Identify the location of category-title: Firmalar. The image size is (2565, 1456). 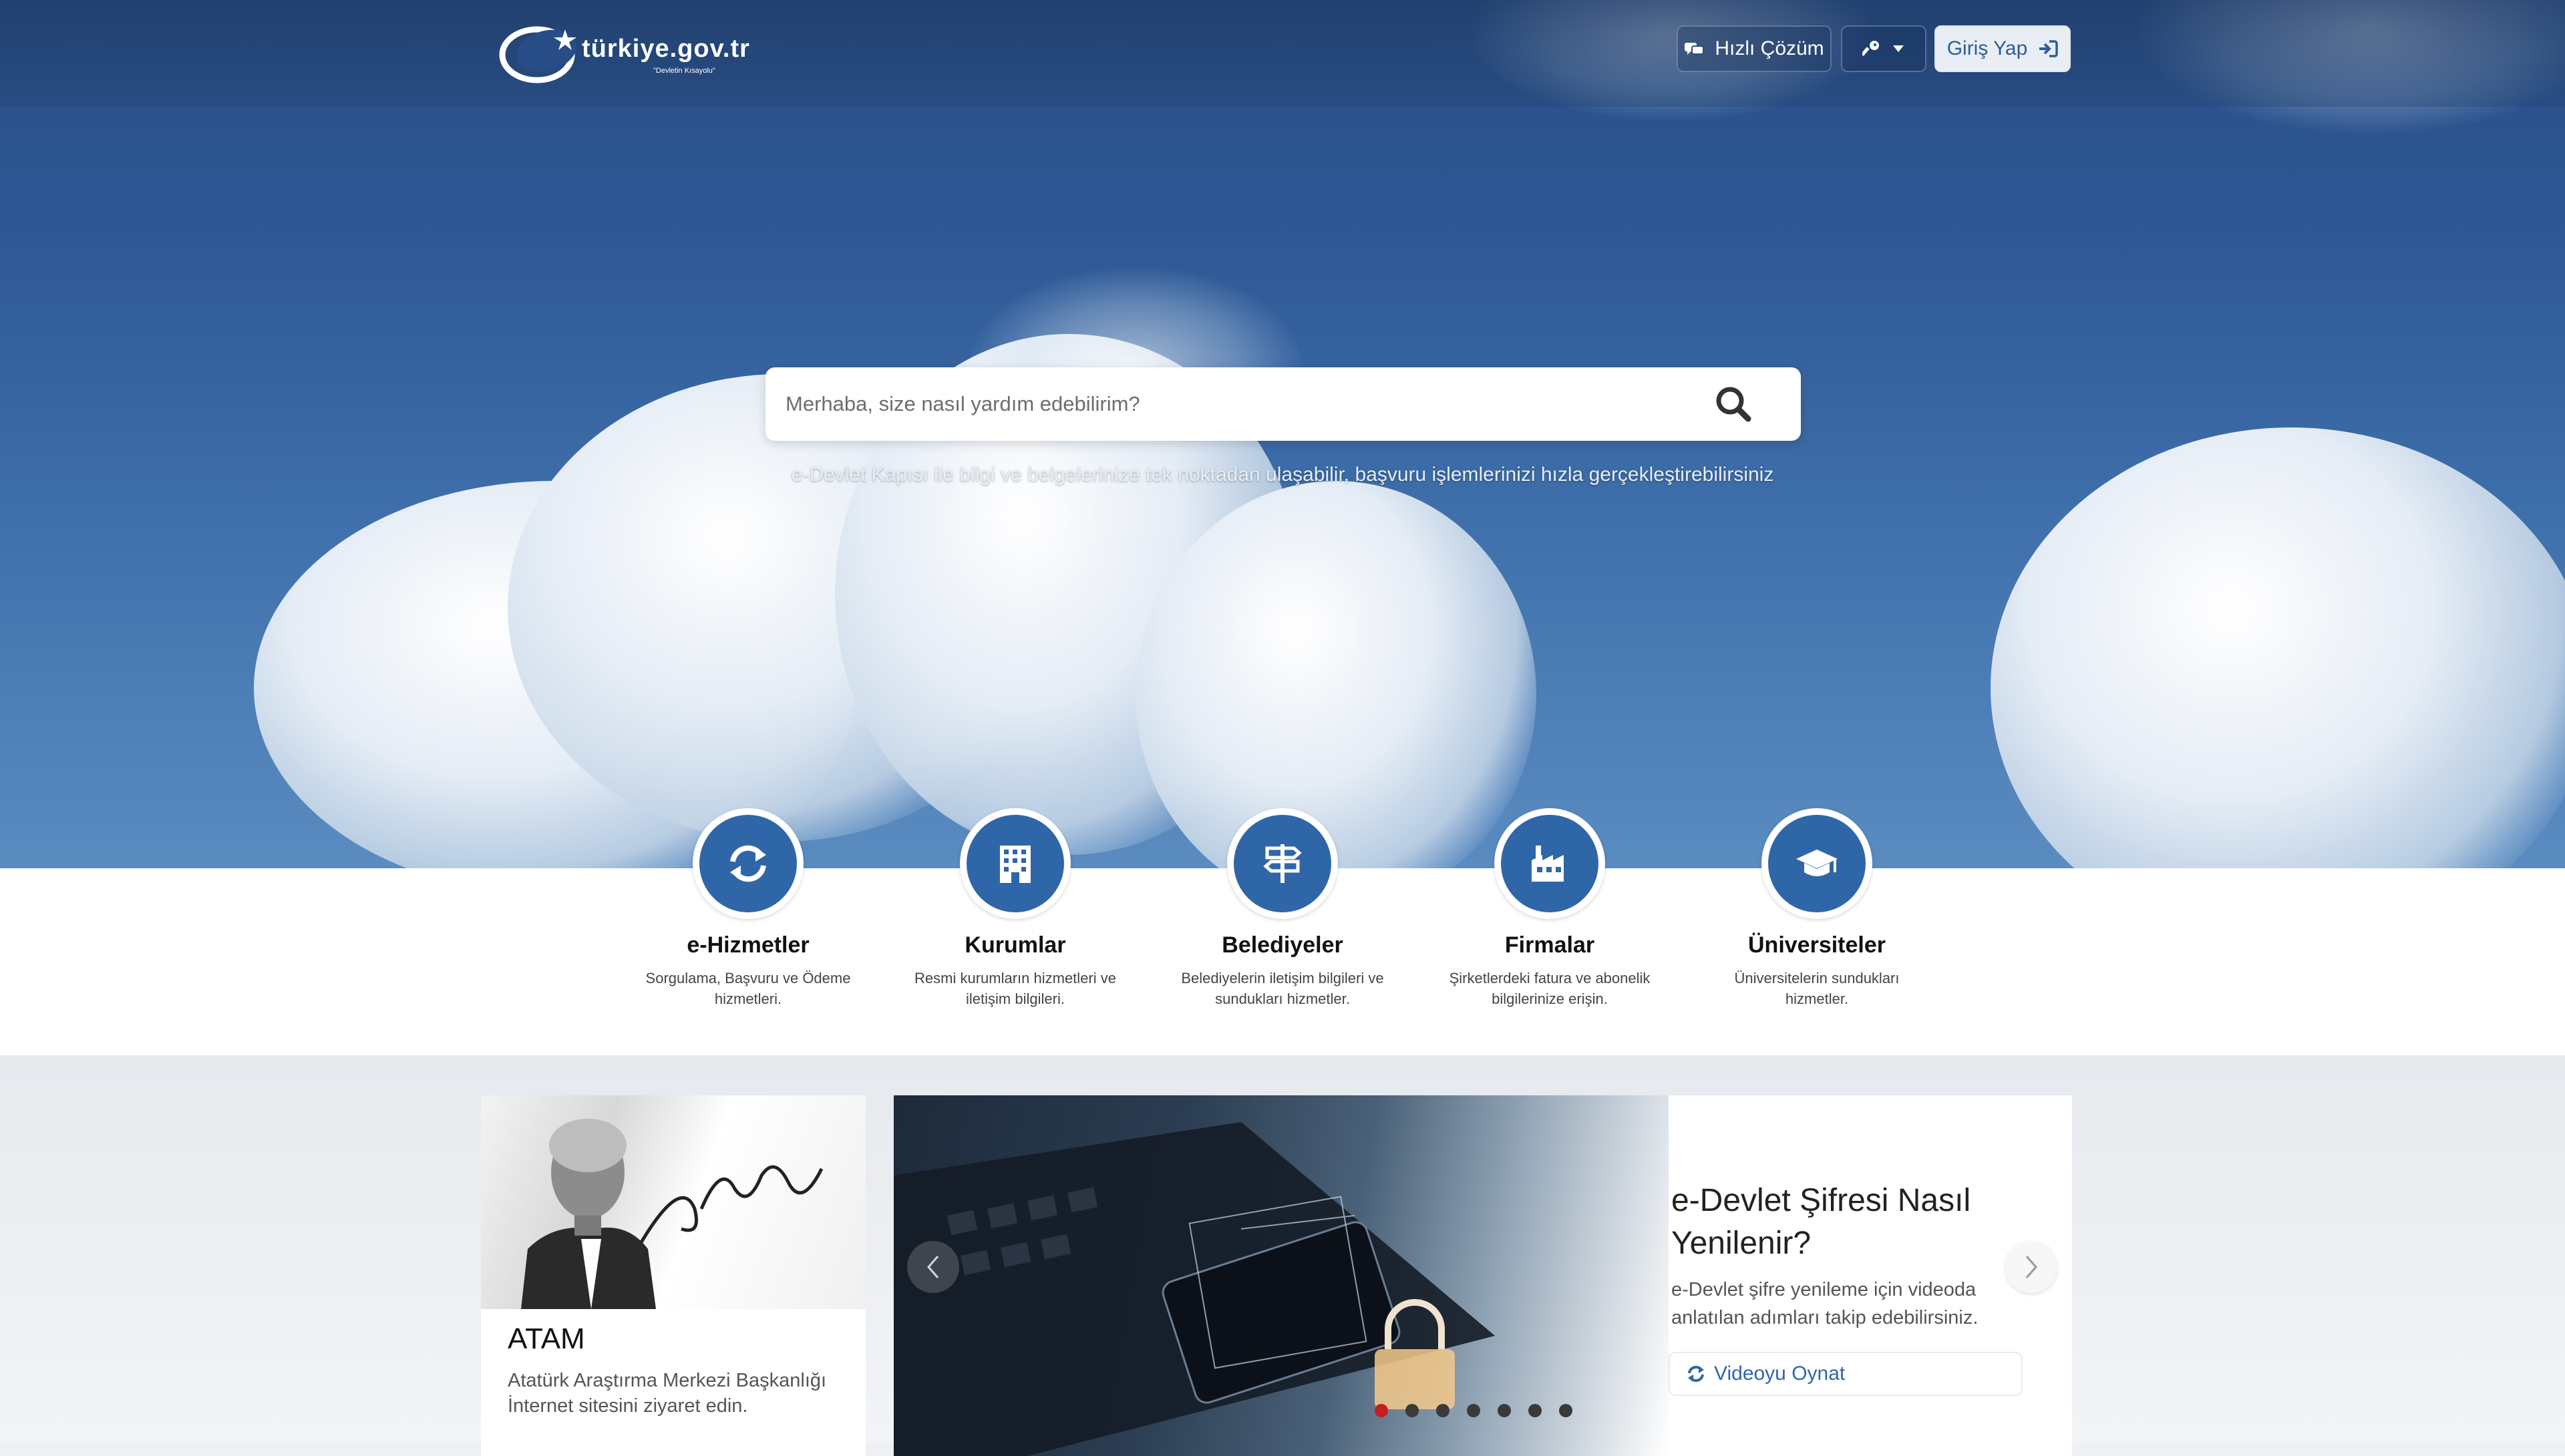
(1549, 945).